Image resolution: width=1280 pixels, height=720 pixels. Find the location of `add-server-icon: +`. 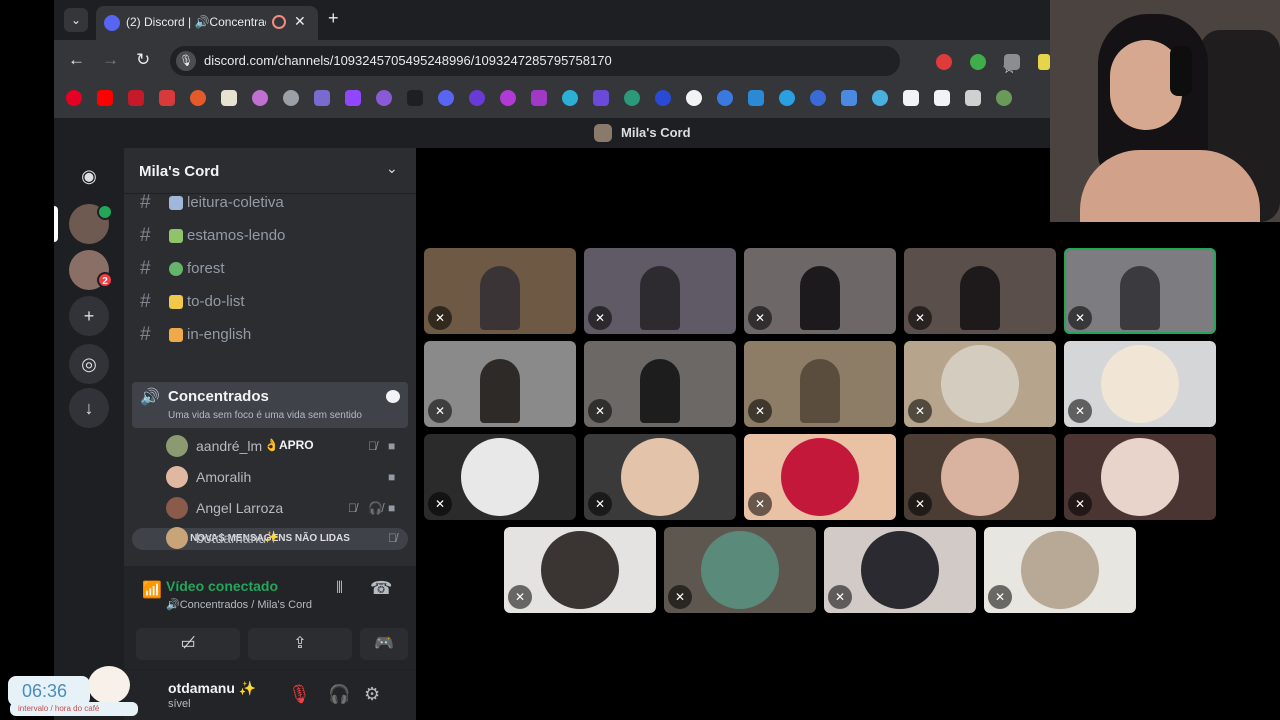

add-server-icon: + is located at coordinates (89, 316).